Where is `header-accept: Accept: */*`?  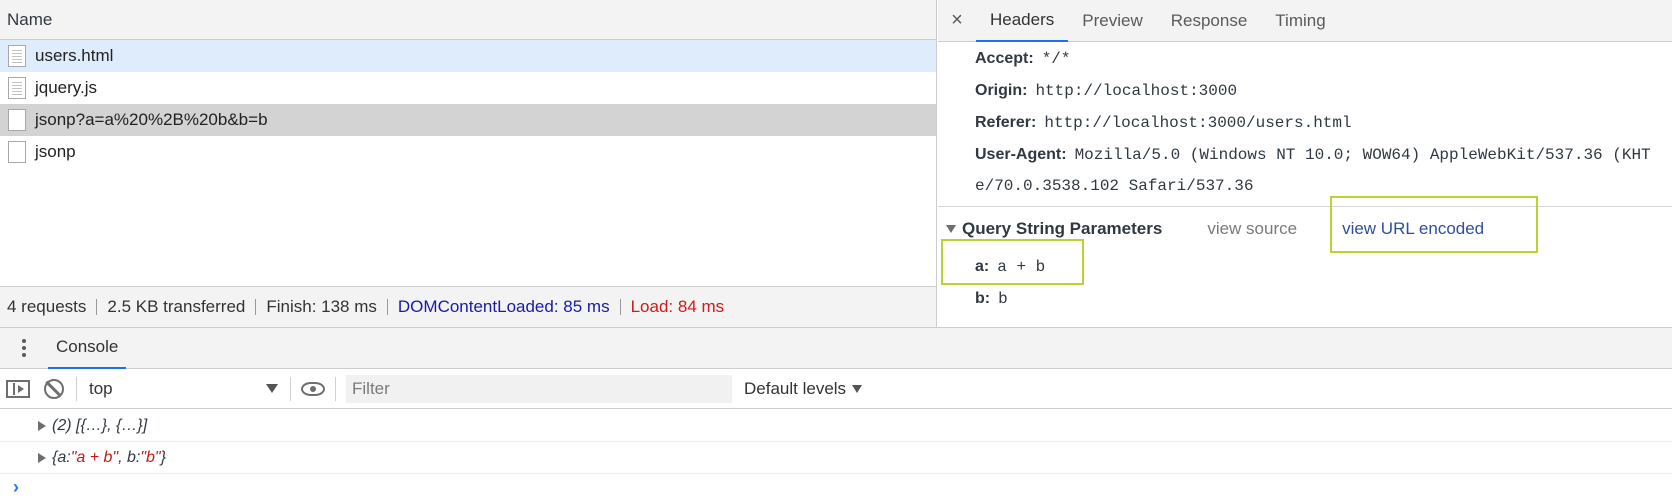 header-accept: Accept: */* is located at coordinates (1305, 59).